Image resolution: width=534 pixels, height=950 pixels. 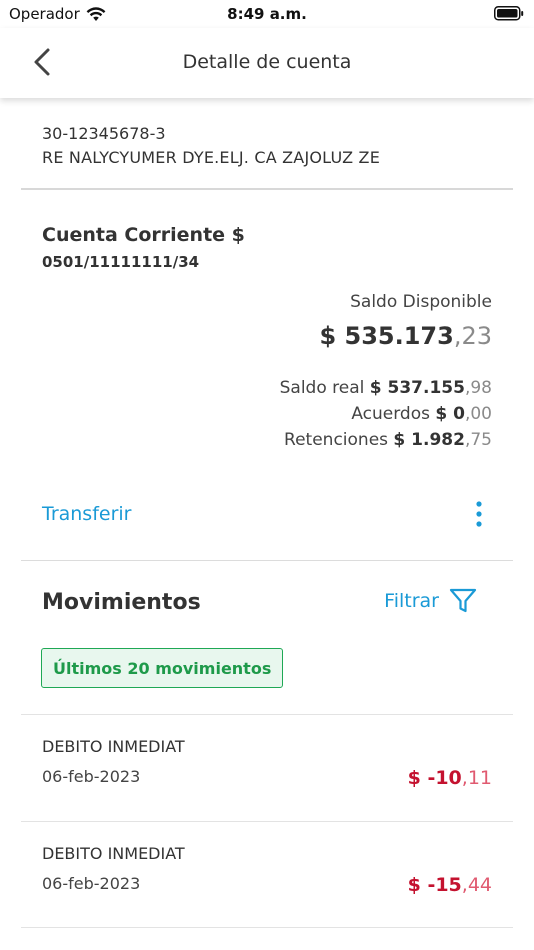 I want to click on withholdings-integer: $ 1.982, so click(x=429, y=440).